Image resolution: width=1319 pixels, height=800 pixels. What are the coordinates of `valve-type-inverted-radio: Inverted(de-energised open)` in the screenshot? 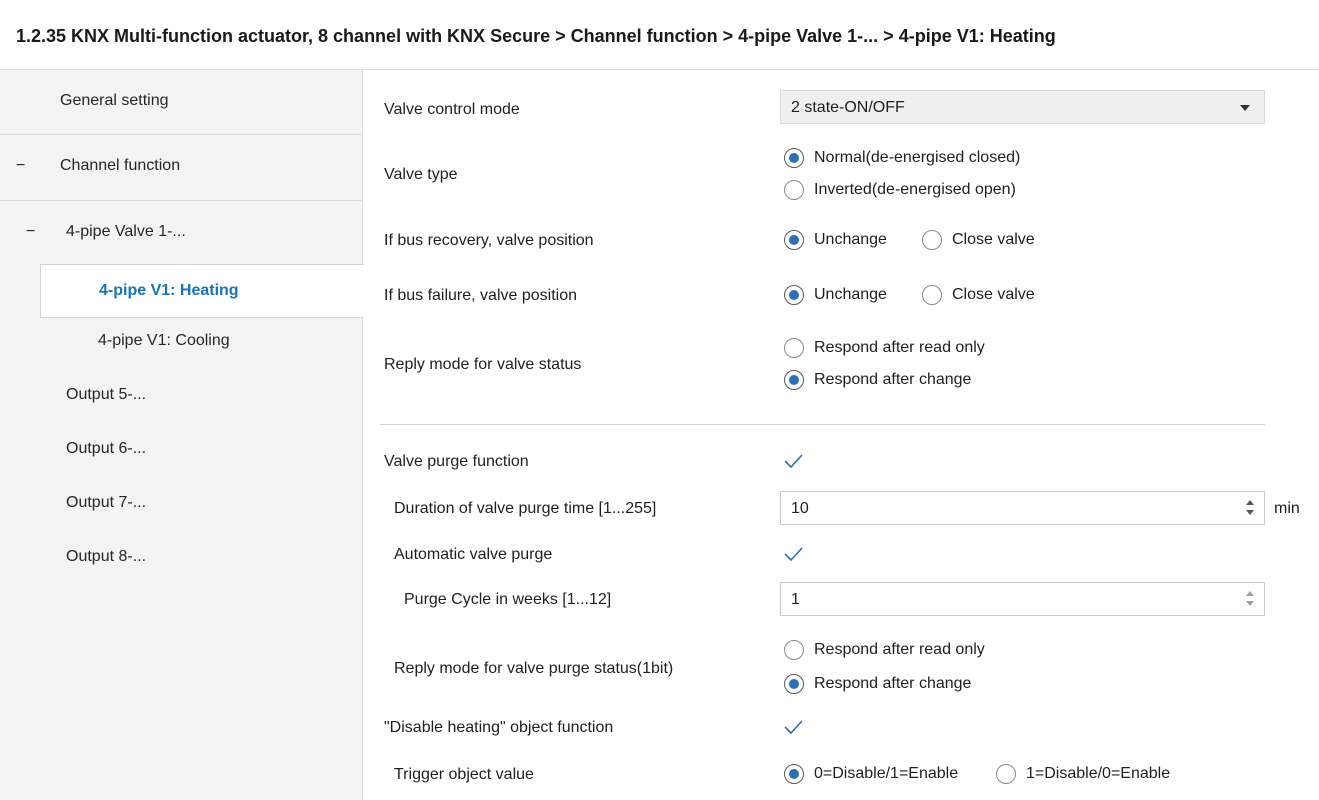 It's located at (900, 190).